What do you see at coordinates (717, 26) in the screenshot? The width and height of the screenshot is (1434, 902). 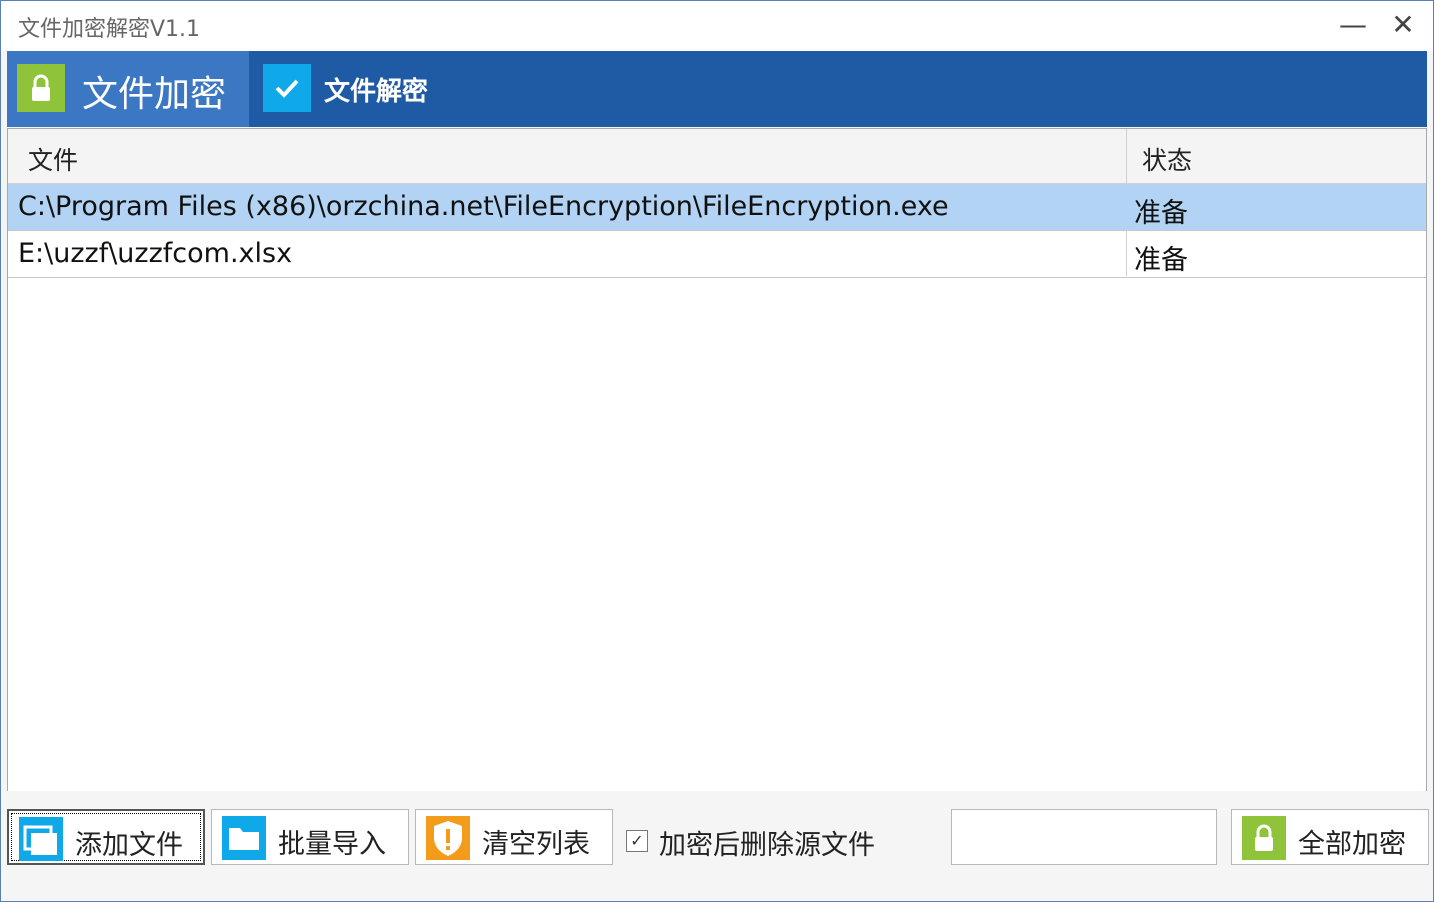 I see `title-bar: 文件加密解密V1.1 — ✕` at bounding box center [717, 26].